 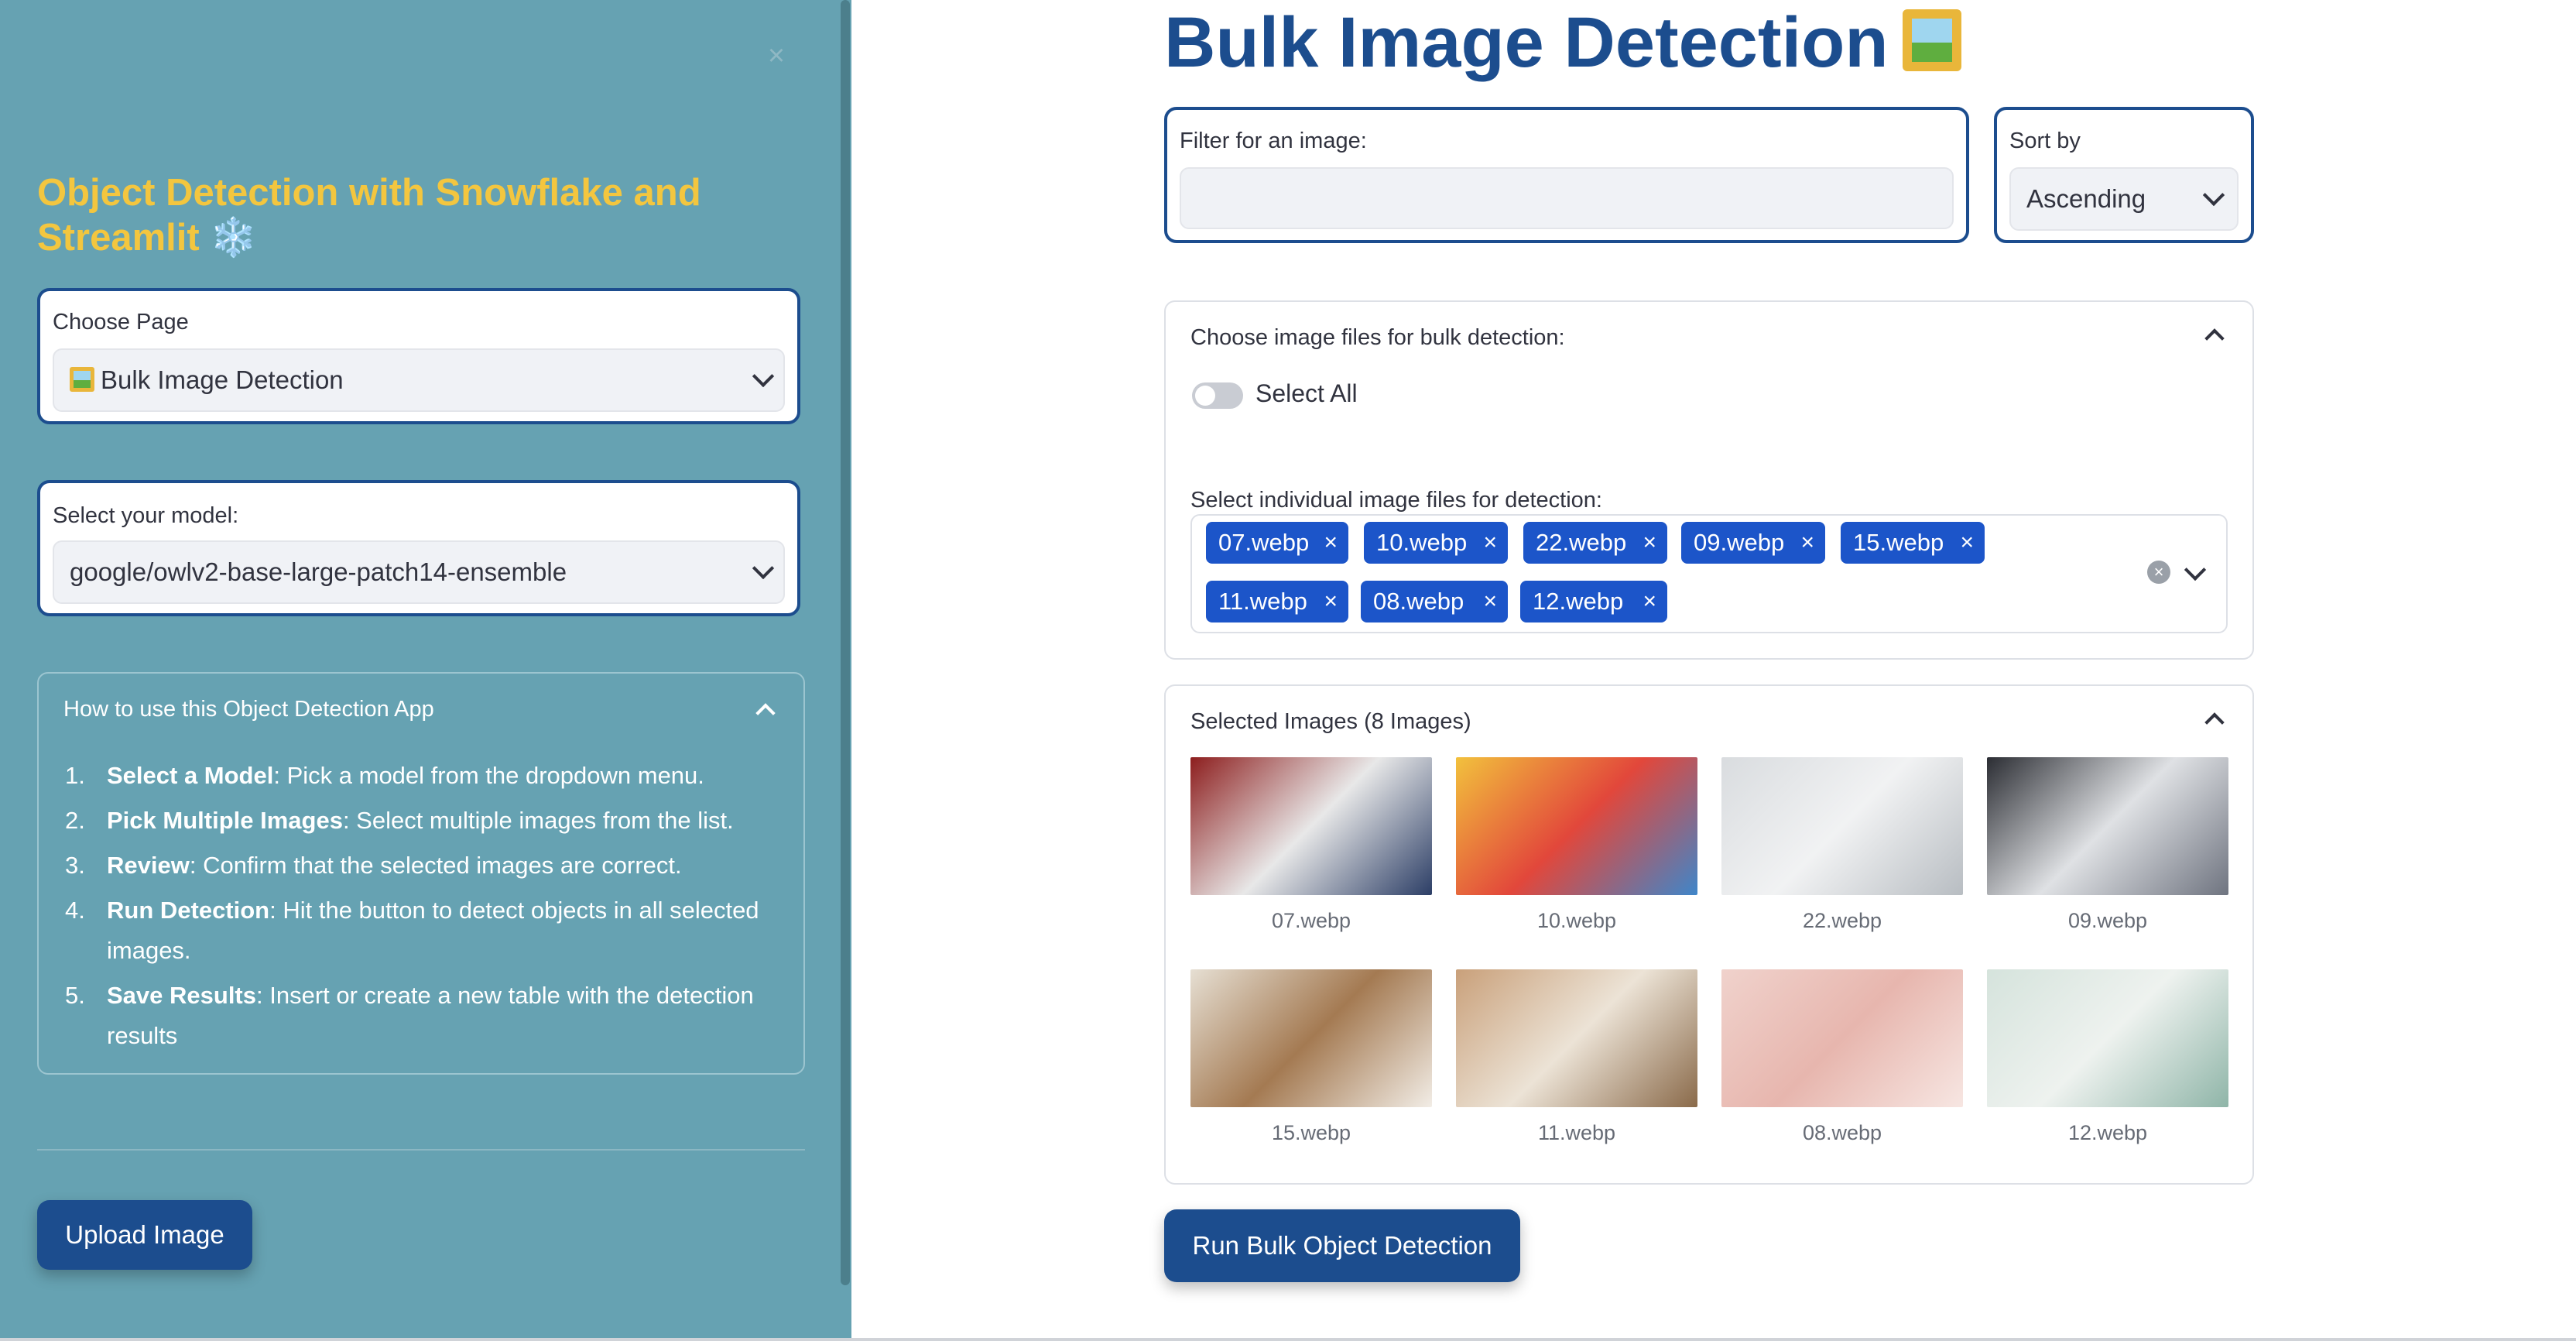 What do you see at coordinates (1913, 543) in the screenshot?
I see `file-tag: 15.webp ×` at bounding box center [1913, 543].